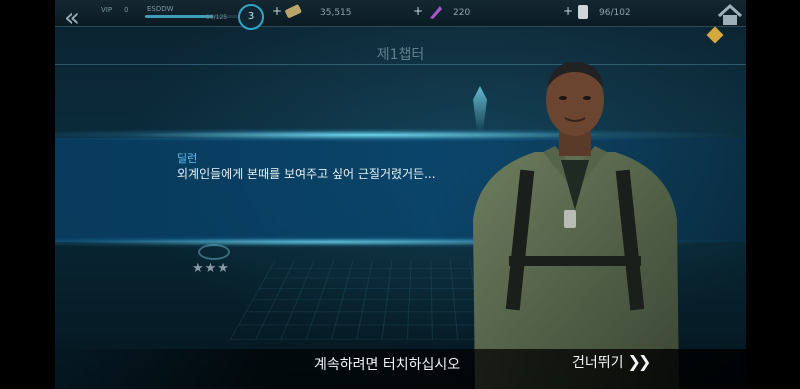  Describe the element at coordinates (160, 9) in the screenshot. I see `player-name: ESDDW` at that location.